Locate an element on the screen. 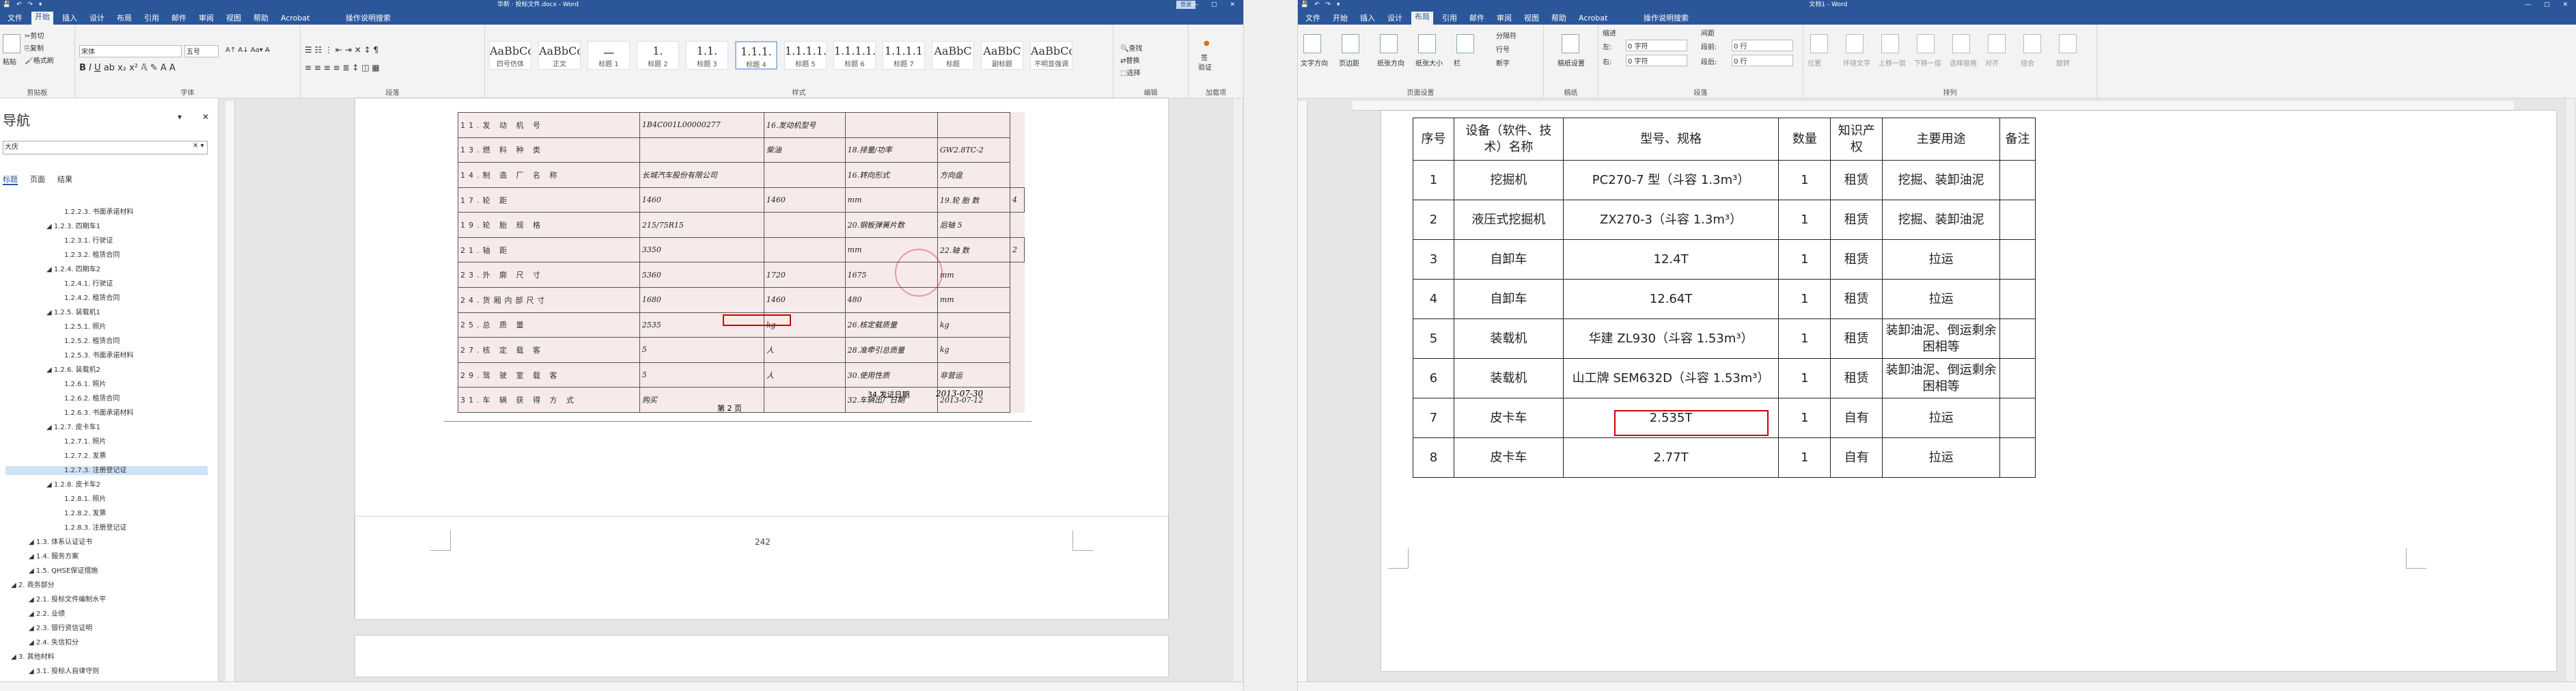  close-icon: ✕ is located at coordinates (206, 117).